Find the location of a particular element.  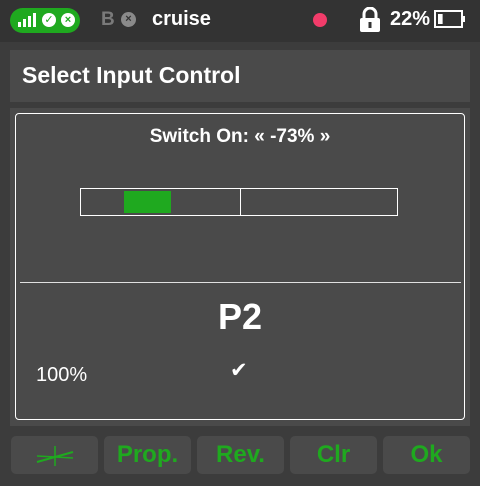

check-circle-icon: ✓ is located at coordinates (49, 20).